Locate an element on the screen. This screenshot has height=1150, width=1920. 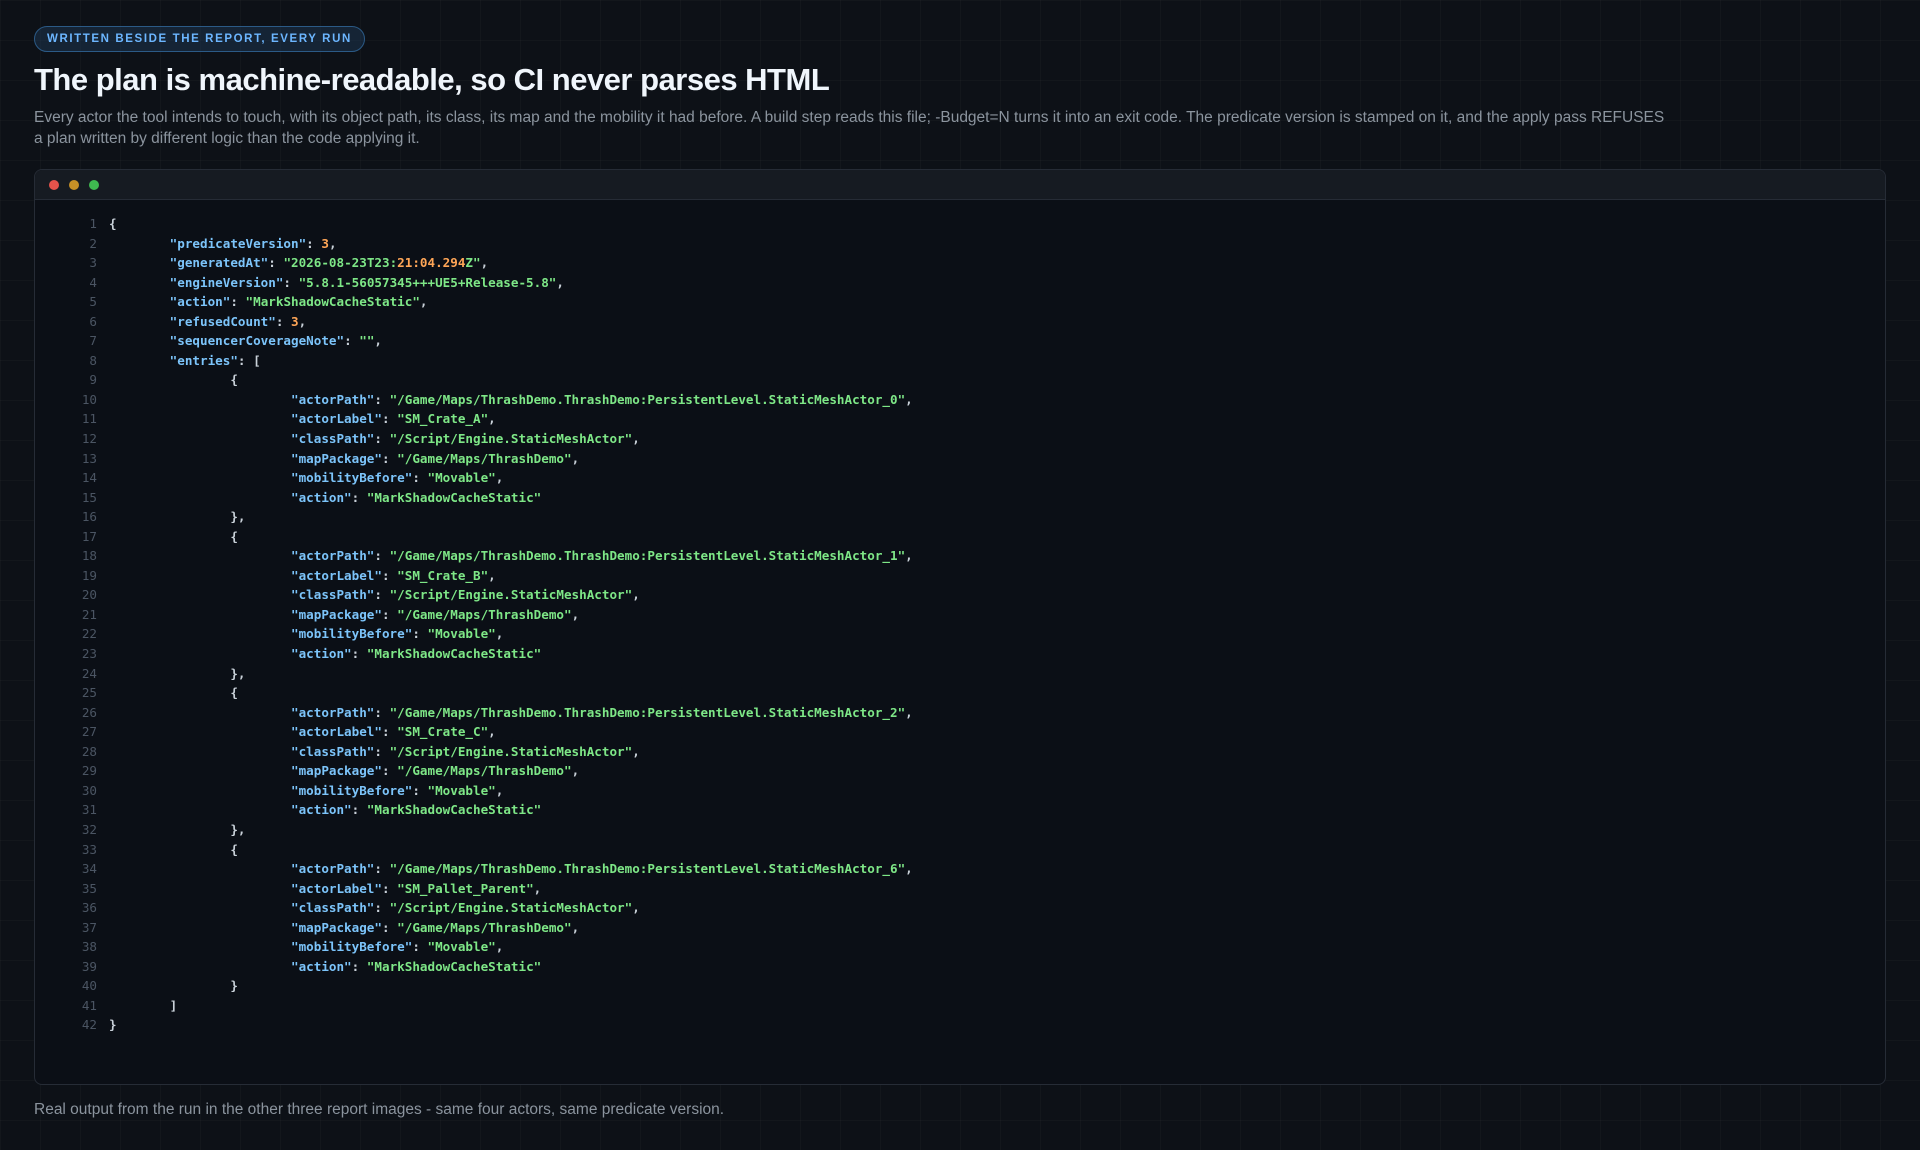
line-number: 19 is located at coordinates (89, 575).